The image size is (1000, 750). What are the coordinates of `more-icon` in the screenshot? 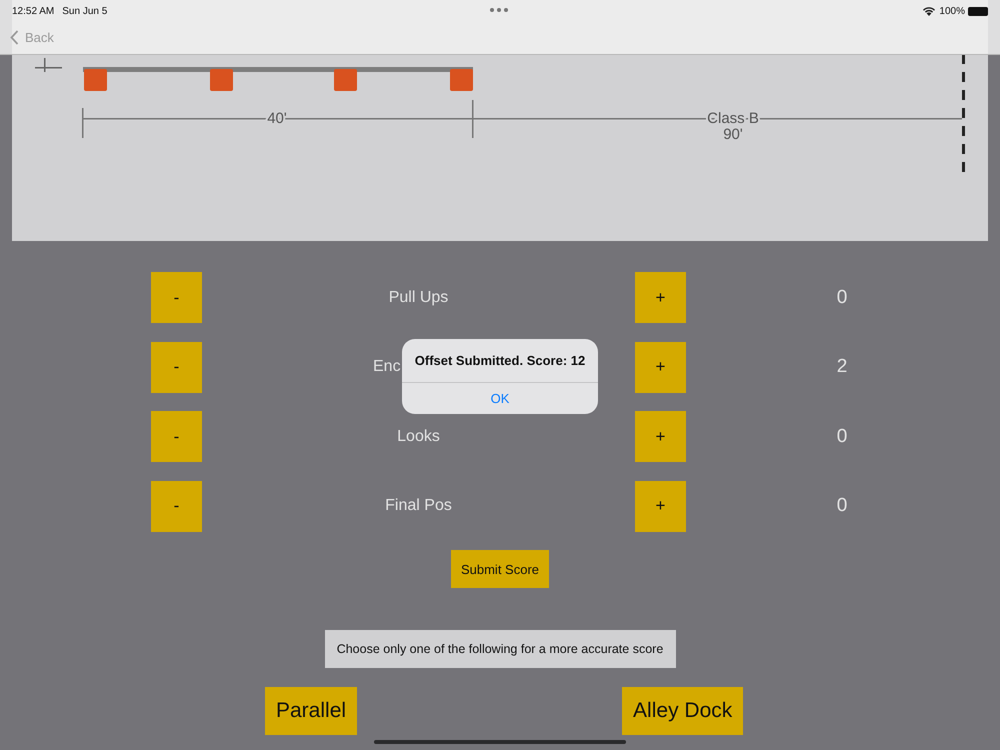 It's located at (499, 10).